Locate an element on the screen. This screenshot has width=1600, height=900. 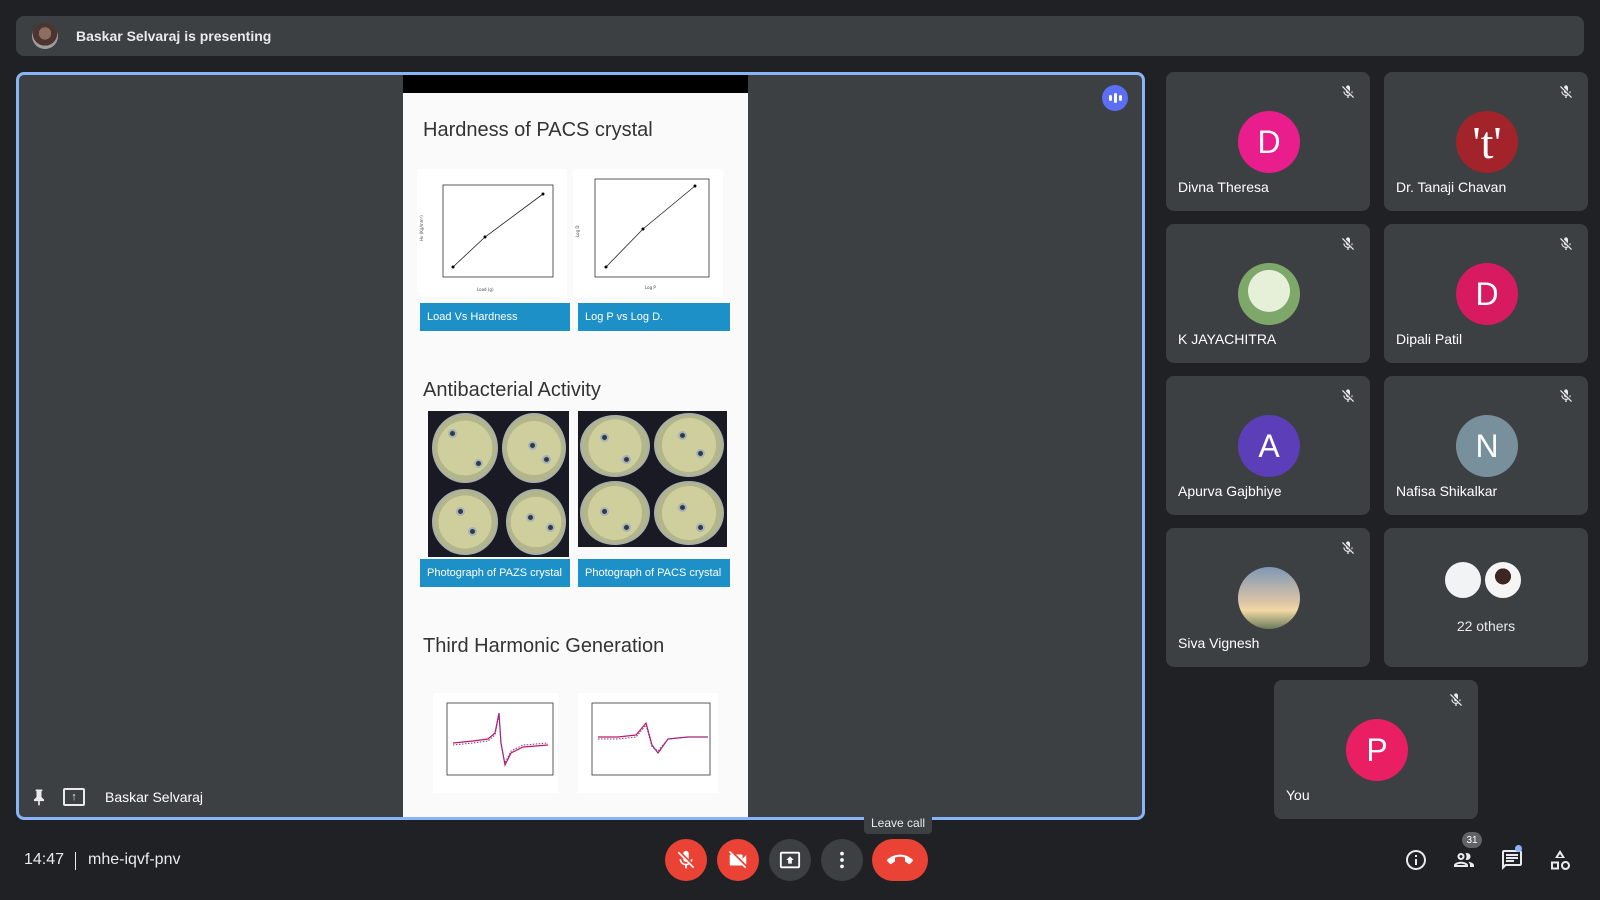
camera-toggle-button is located at coordinates (738, 860).